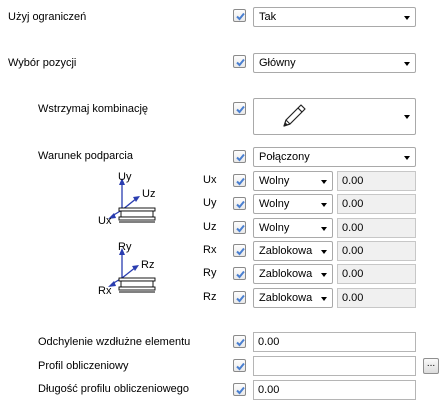 The image size is (446, 406). I want to click on support-condition-dropdown: Połączony, so click(334, 157).